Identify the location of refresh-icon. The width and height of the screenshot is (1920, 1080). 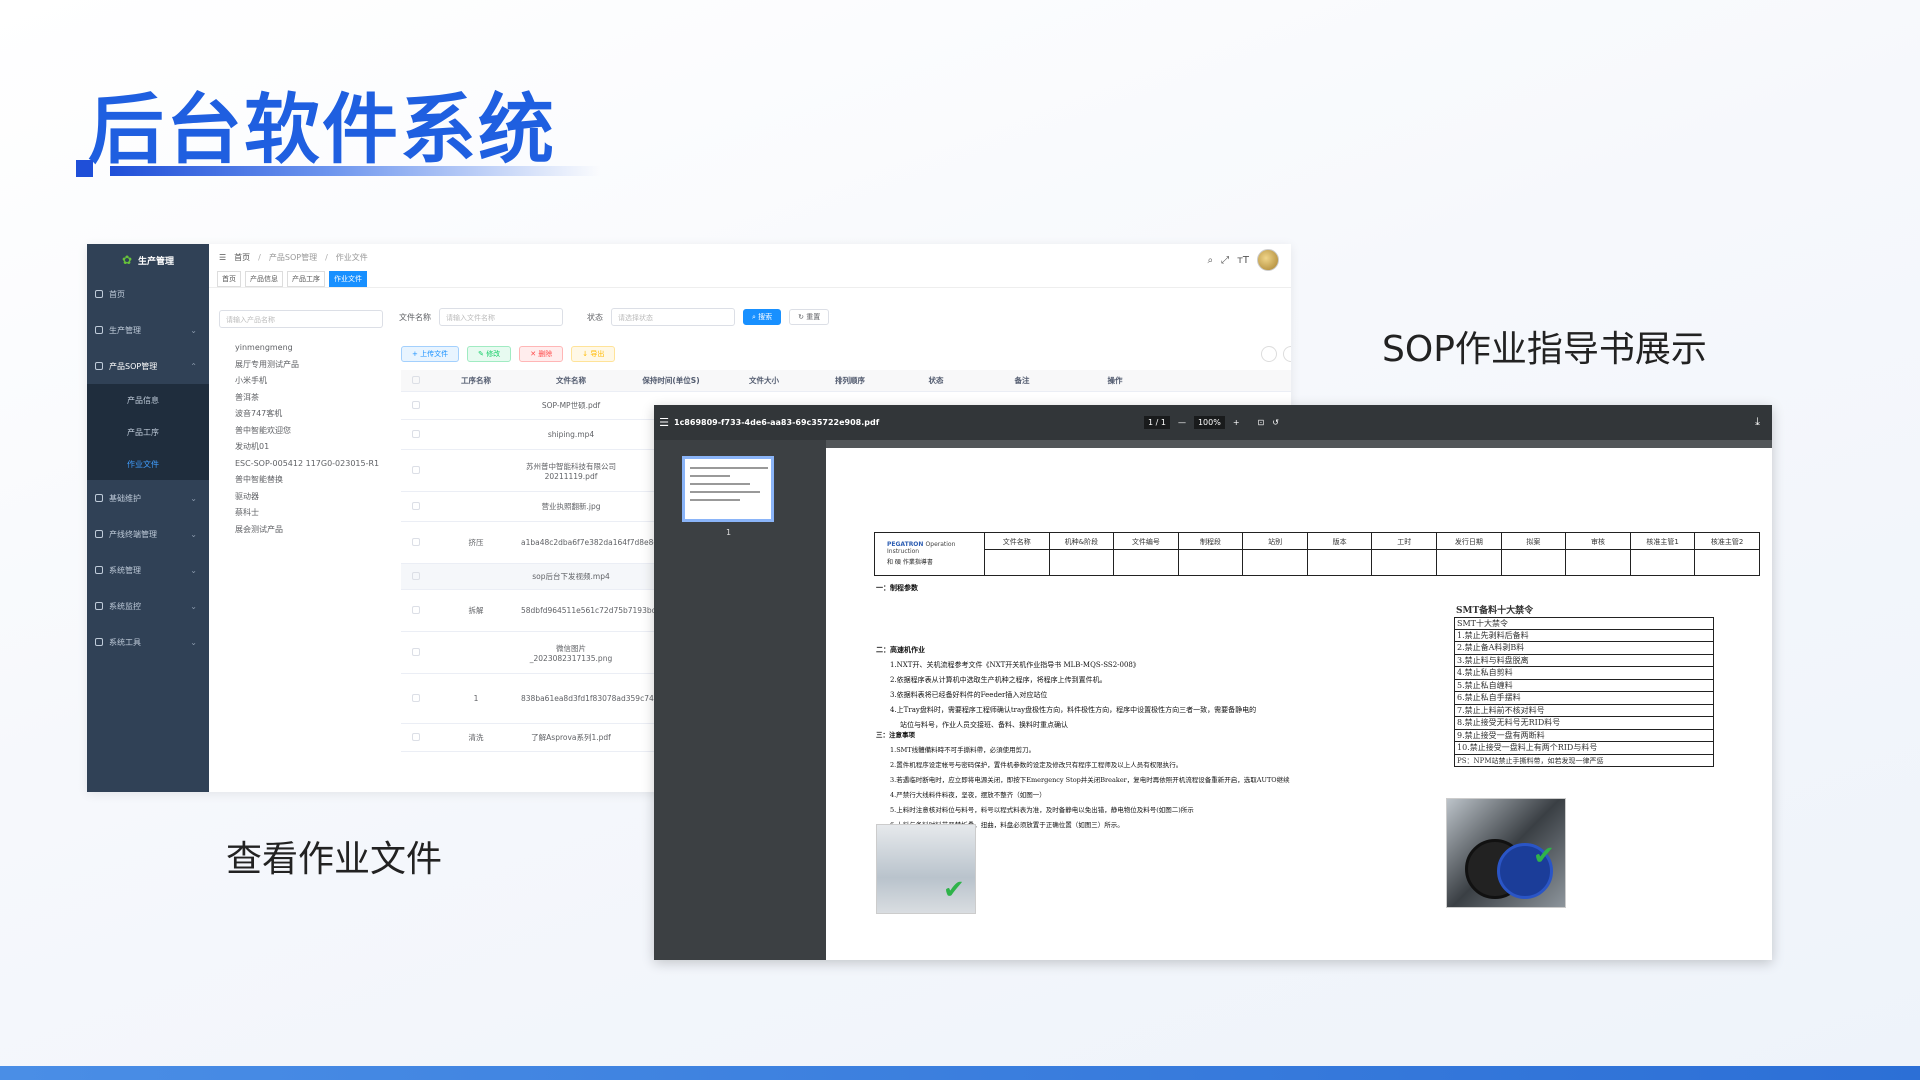
(1287, 354).